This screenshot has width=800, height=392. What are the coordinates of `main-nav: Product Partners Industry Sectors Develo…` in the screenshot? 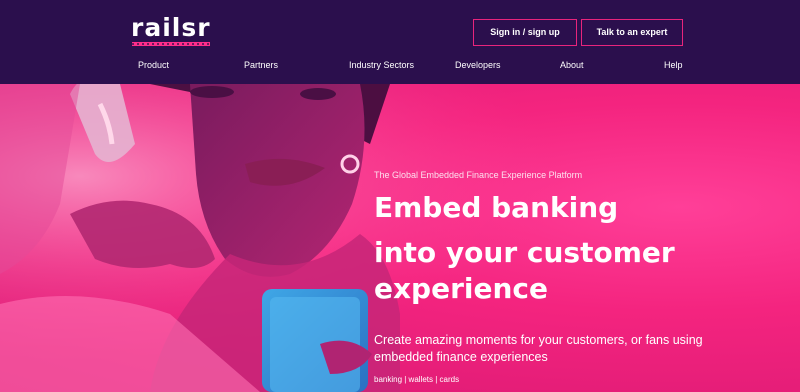 It's located at (400, 67).